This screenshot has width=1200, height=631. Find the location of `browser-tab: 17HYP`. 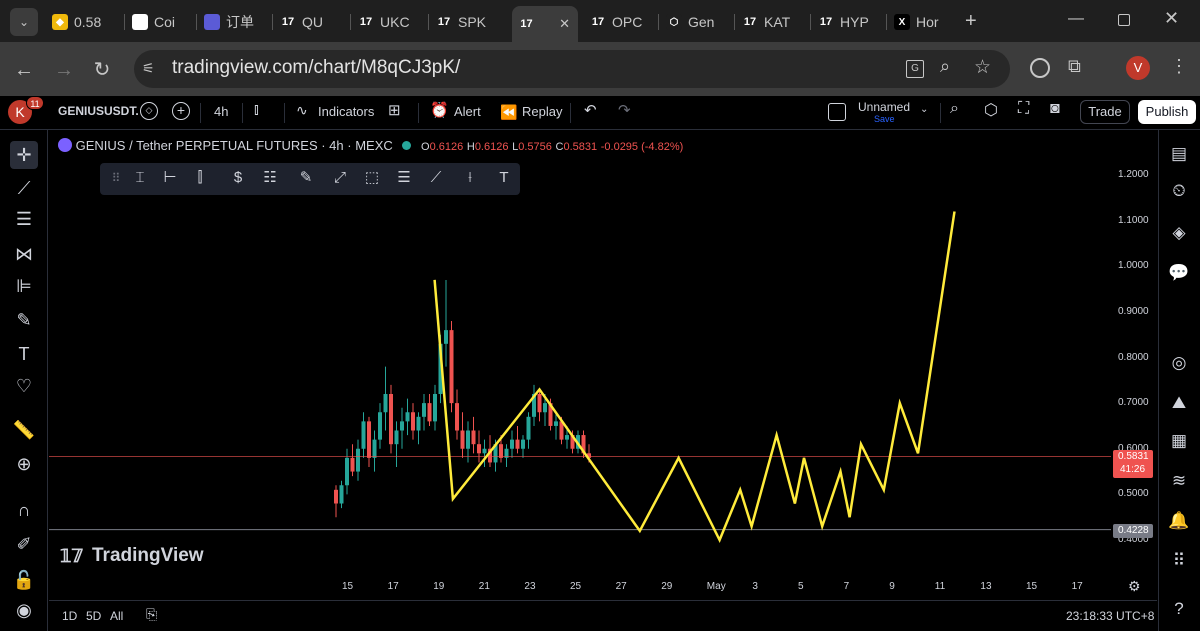

browser-tab: 17HYP is located at coordinates (850, 22).